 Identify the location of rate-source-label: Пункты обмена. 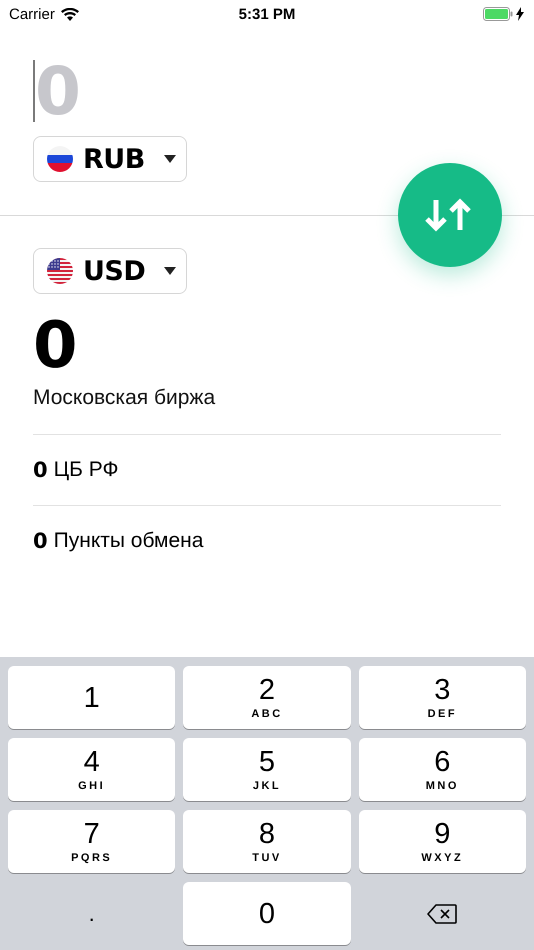
(129, 541).